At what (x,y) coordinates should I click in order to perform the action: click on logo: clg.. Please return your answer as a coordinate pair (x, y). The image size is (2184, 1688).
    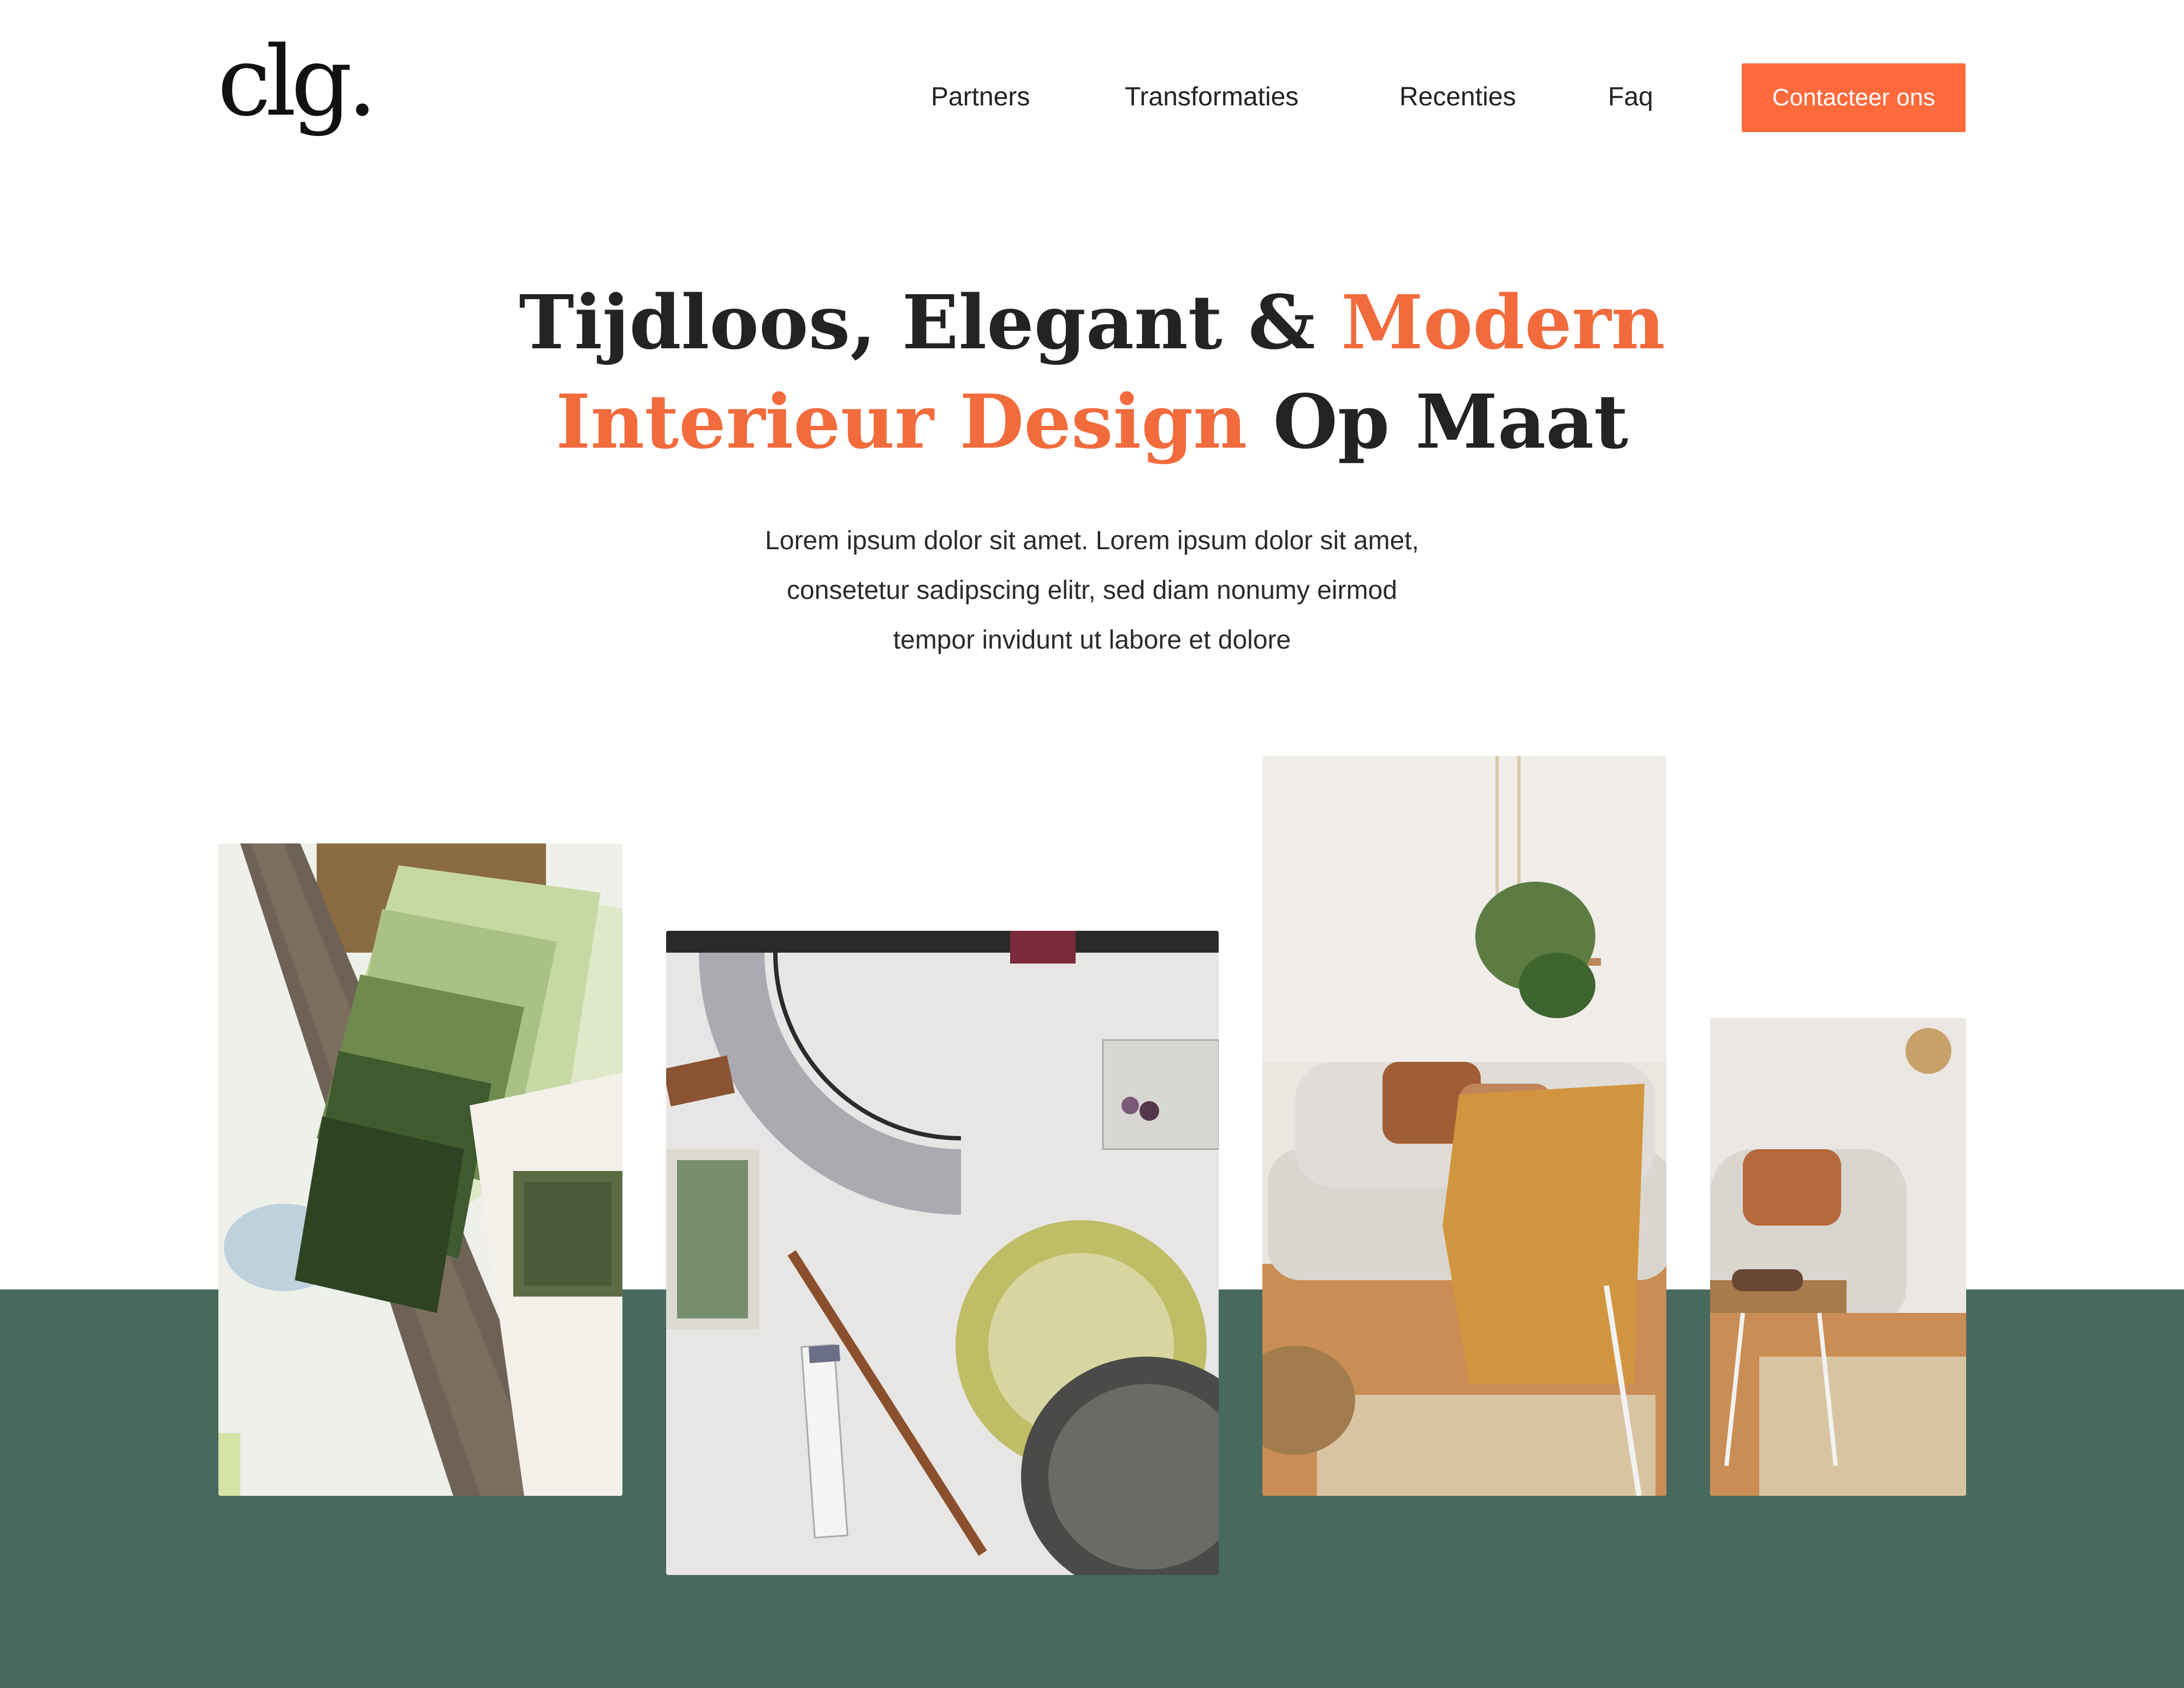
    Looking at the image, I should click on (297, 82).